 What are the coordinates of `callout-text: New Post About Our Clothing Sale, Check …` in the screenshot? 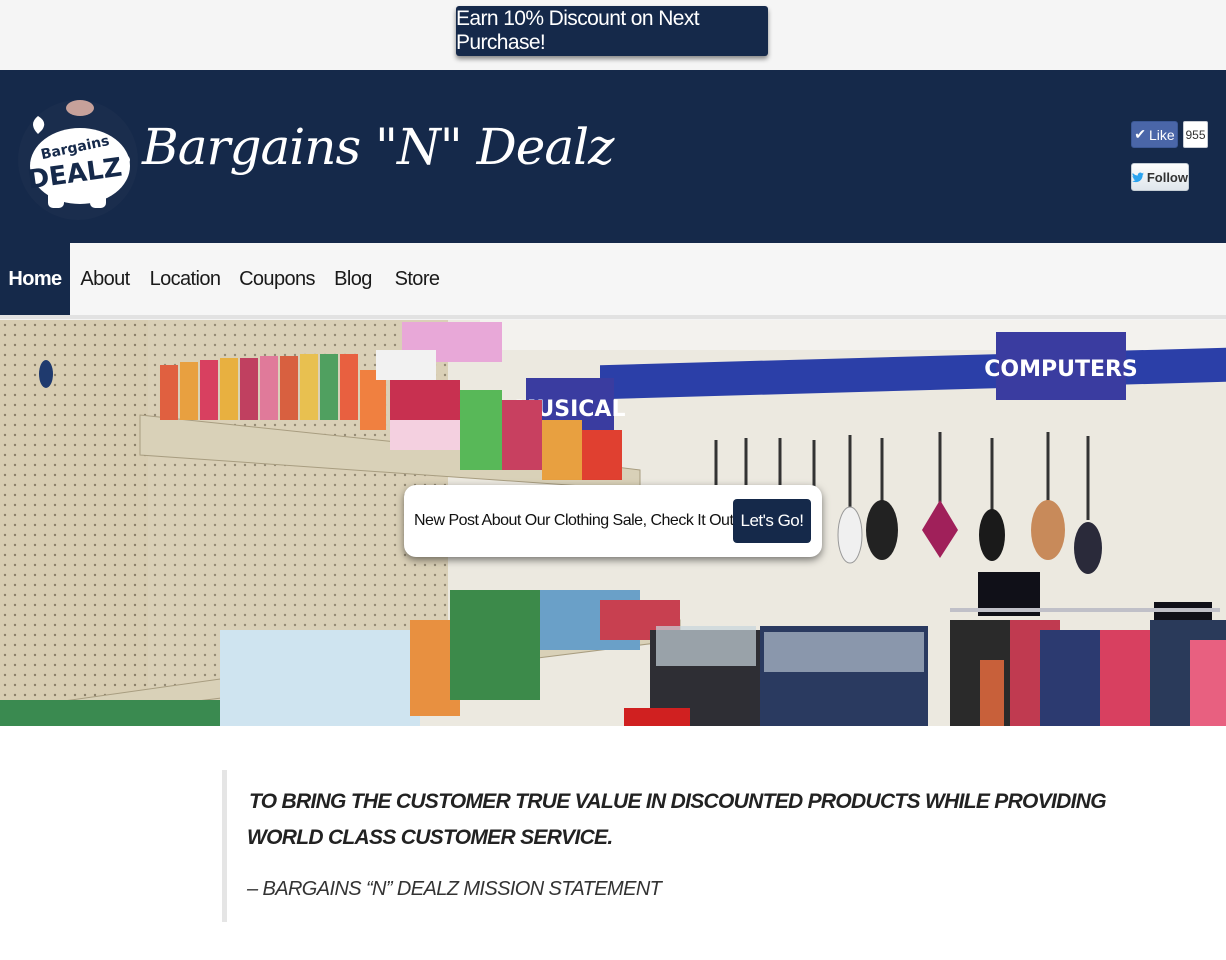 It's located at (576, 520).